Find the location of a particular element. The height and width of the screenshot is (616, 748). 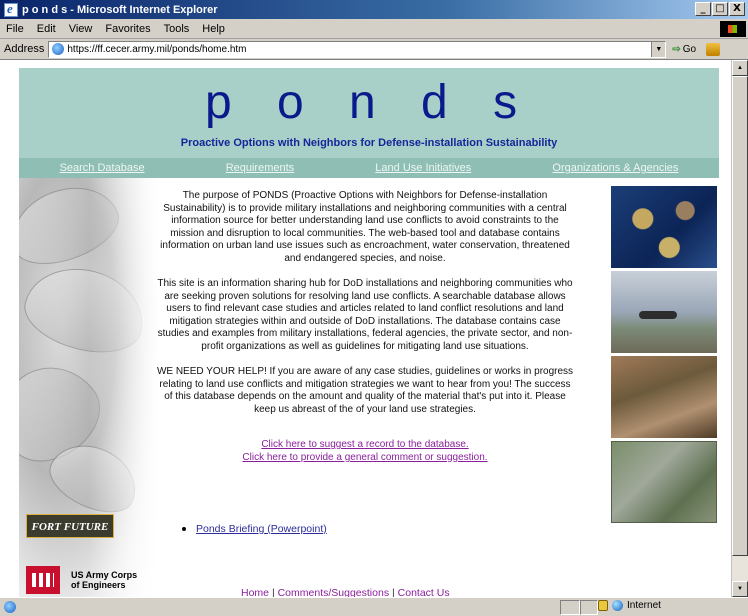

usace-text: US Army Corps of Engineers is located at coordinates (104, 580).